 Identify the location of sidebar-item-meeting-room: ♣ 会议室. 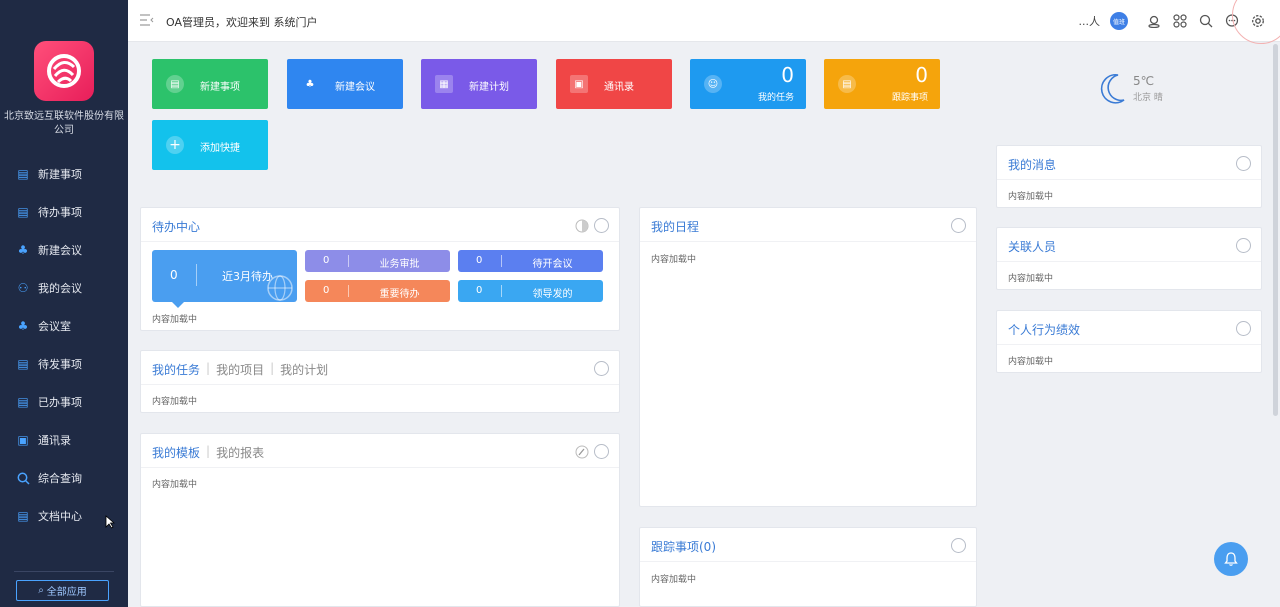
(64, 326).